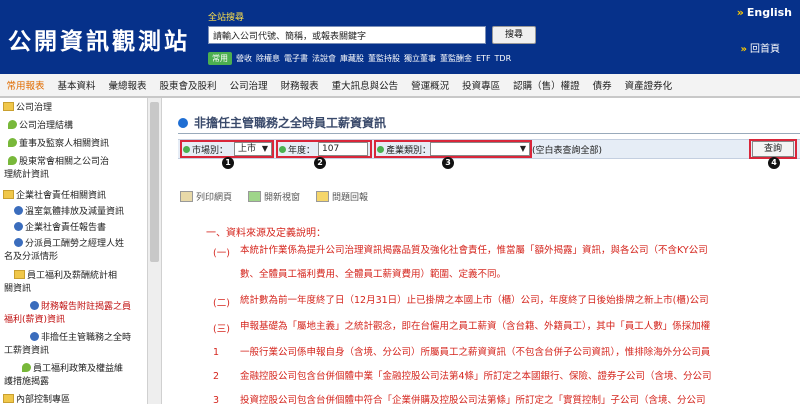 The width and height of the screenshot is (800, 404). What do you see at coordinates (61, 196) in the screenshot?
I see `sidebar-item-label: 企業社會責任相關資訊` at bounding box center [61, 196].